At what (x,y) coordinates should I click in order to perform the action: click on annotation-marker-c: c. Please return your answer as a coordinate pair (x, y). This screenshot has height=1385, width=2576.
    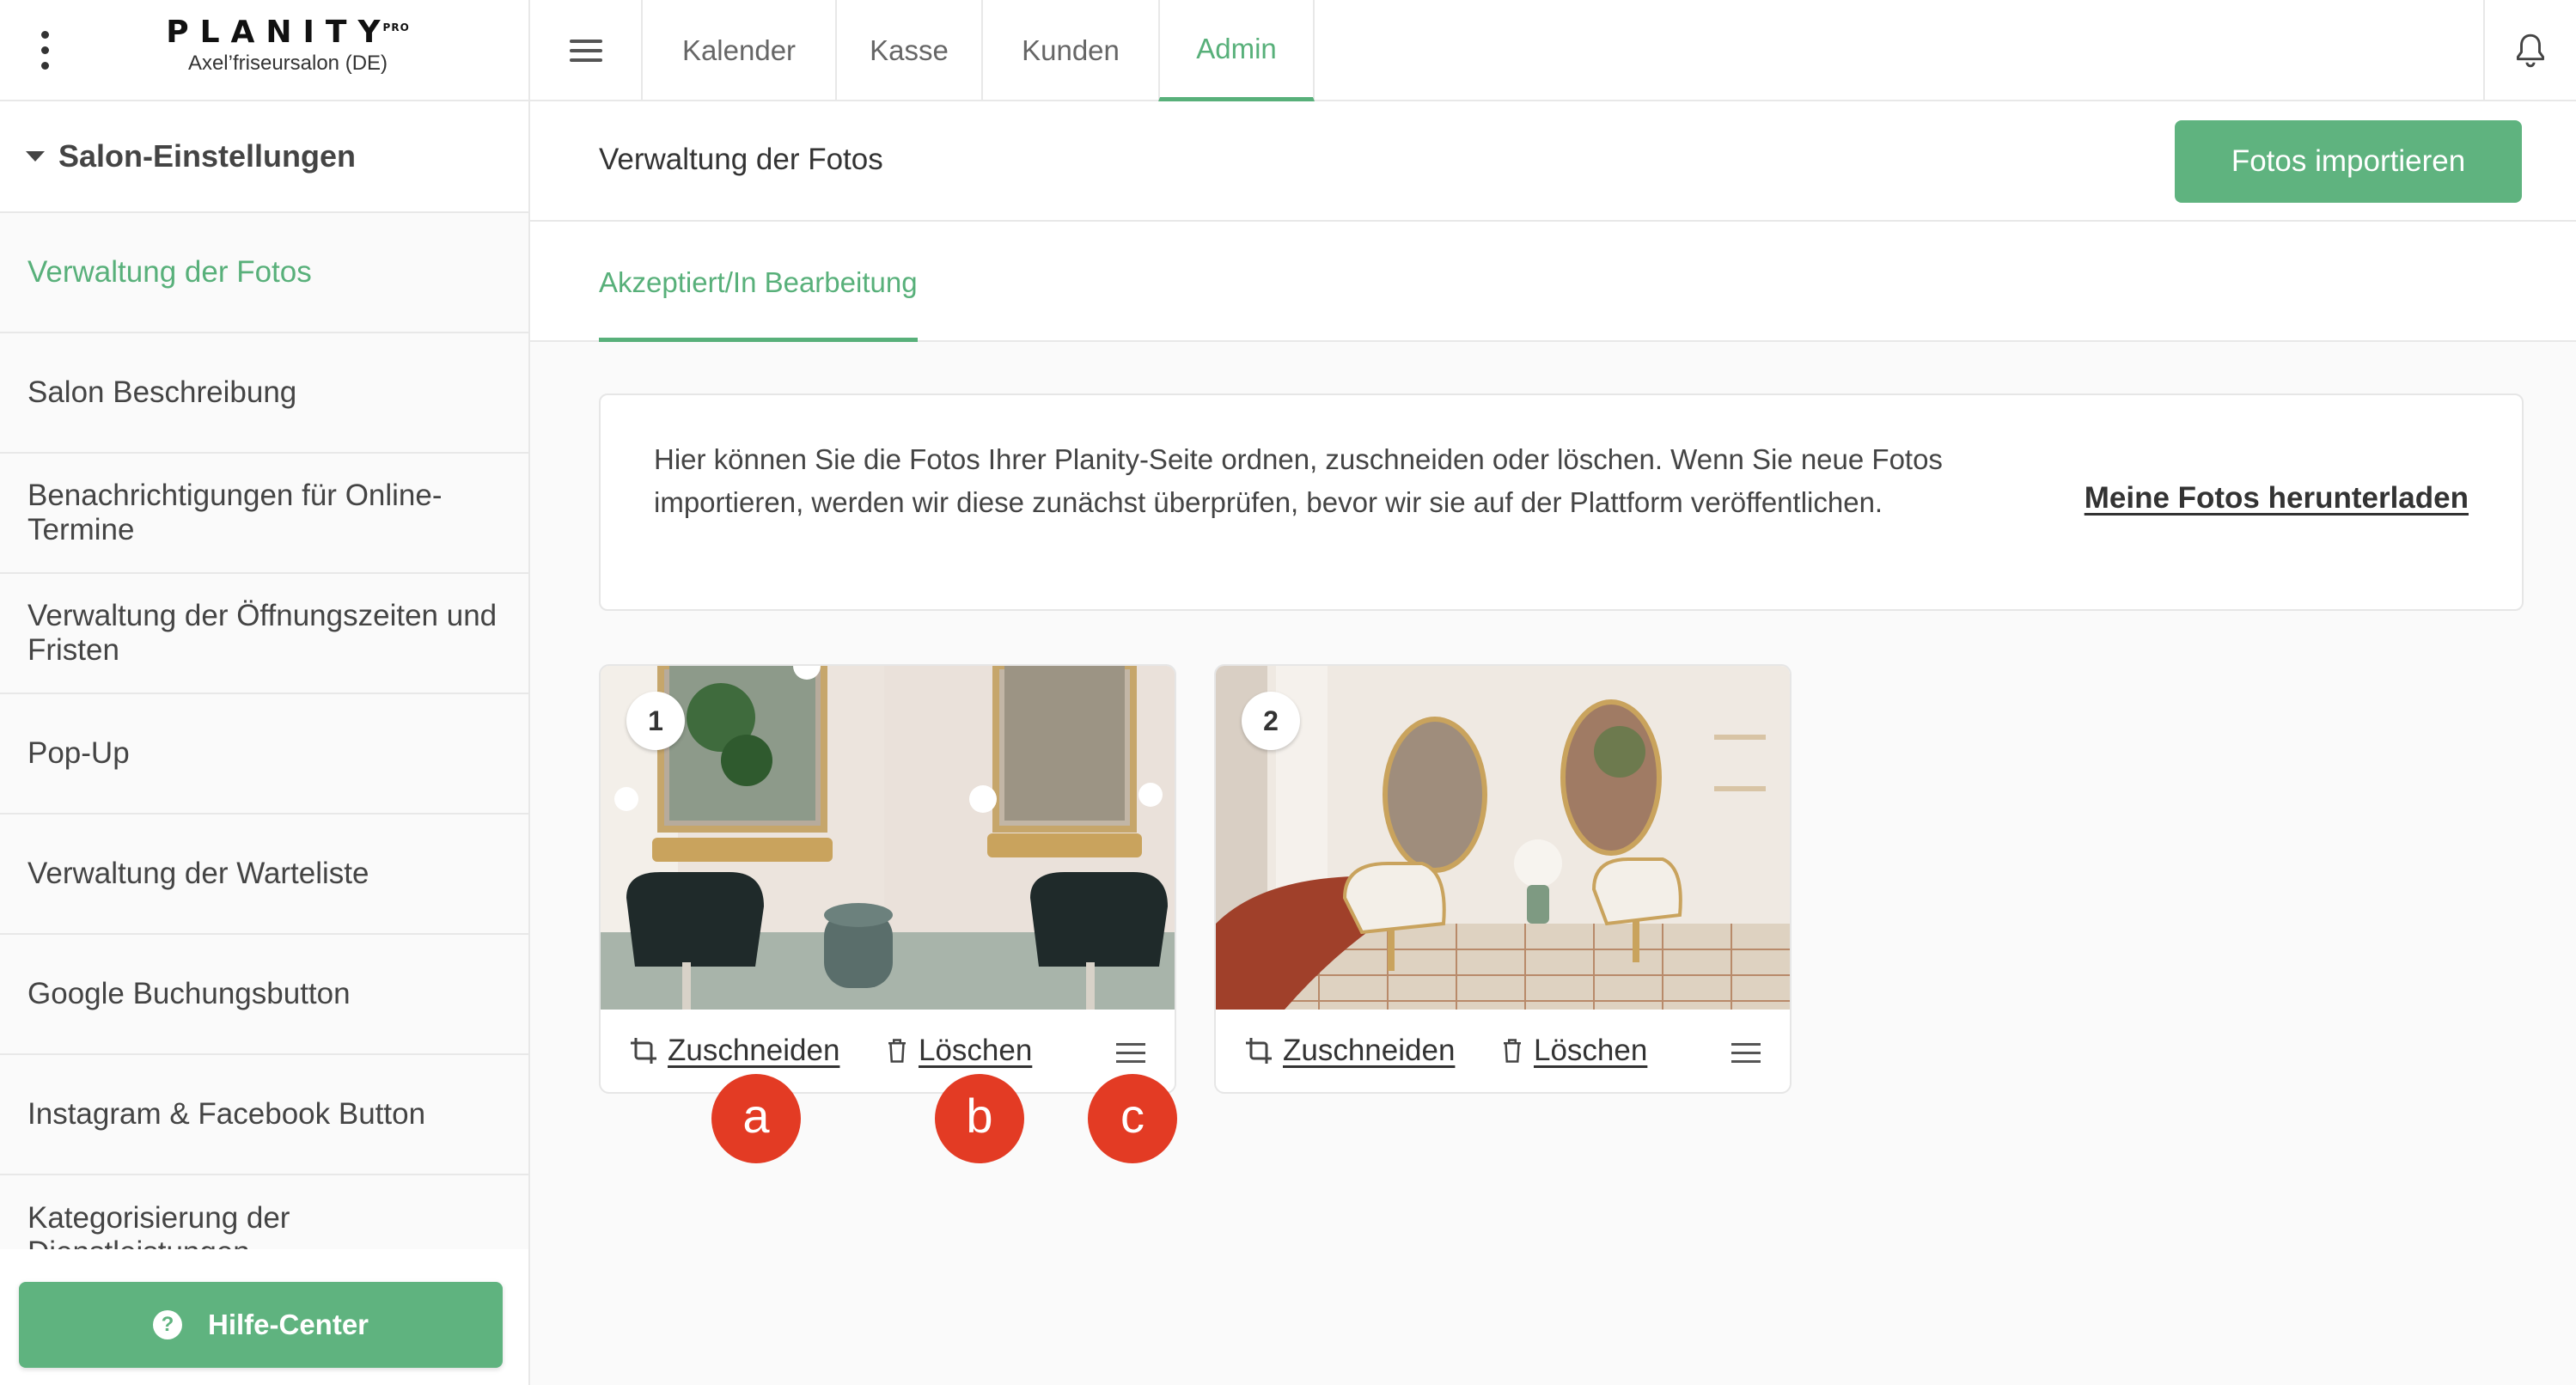
    Looking at the image, I should click on (1132, 1119).